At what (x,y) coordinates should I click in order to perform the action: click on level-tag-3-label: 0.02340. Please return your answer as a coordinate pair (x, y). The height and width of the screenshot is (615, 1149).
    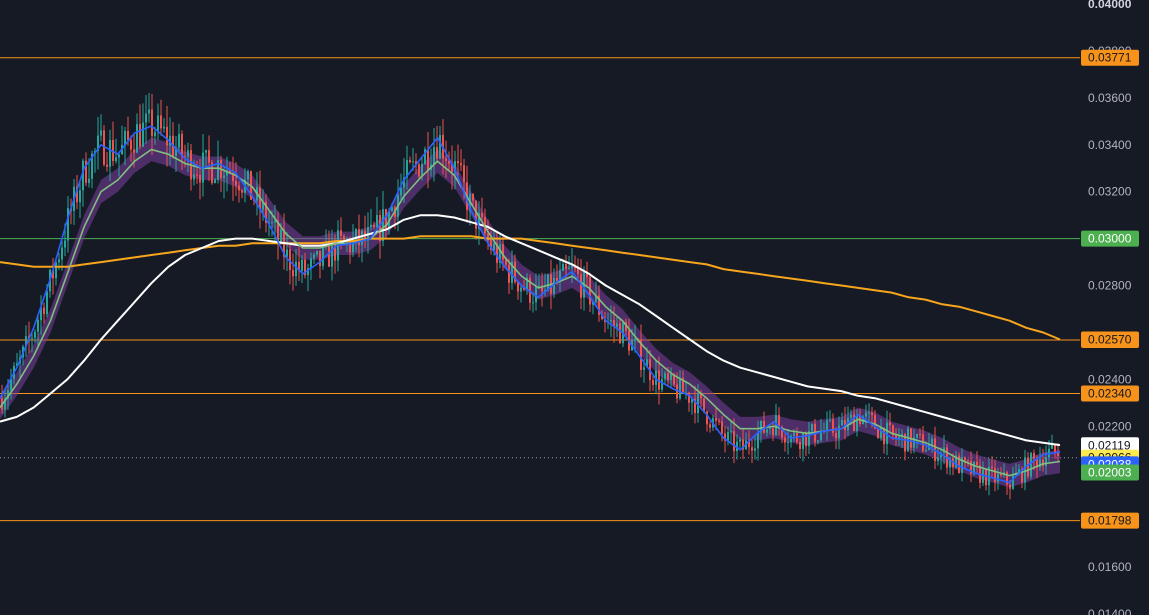
    Looking at the image, I should click on (1110, 393).